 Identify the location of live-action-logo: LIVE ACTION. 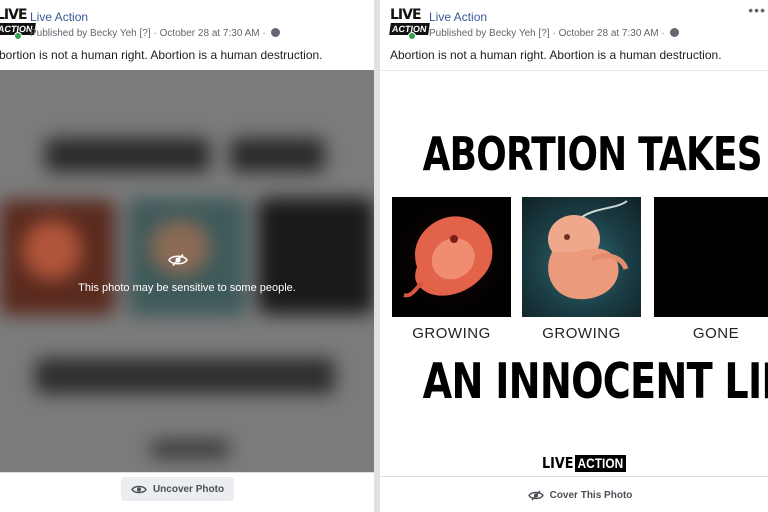
(588, 463).